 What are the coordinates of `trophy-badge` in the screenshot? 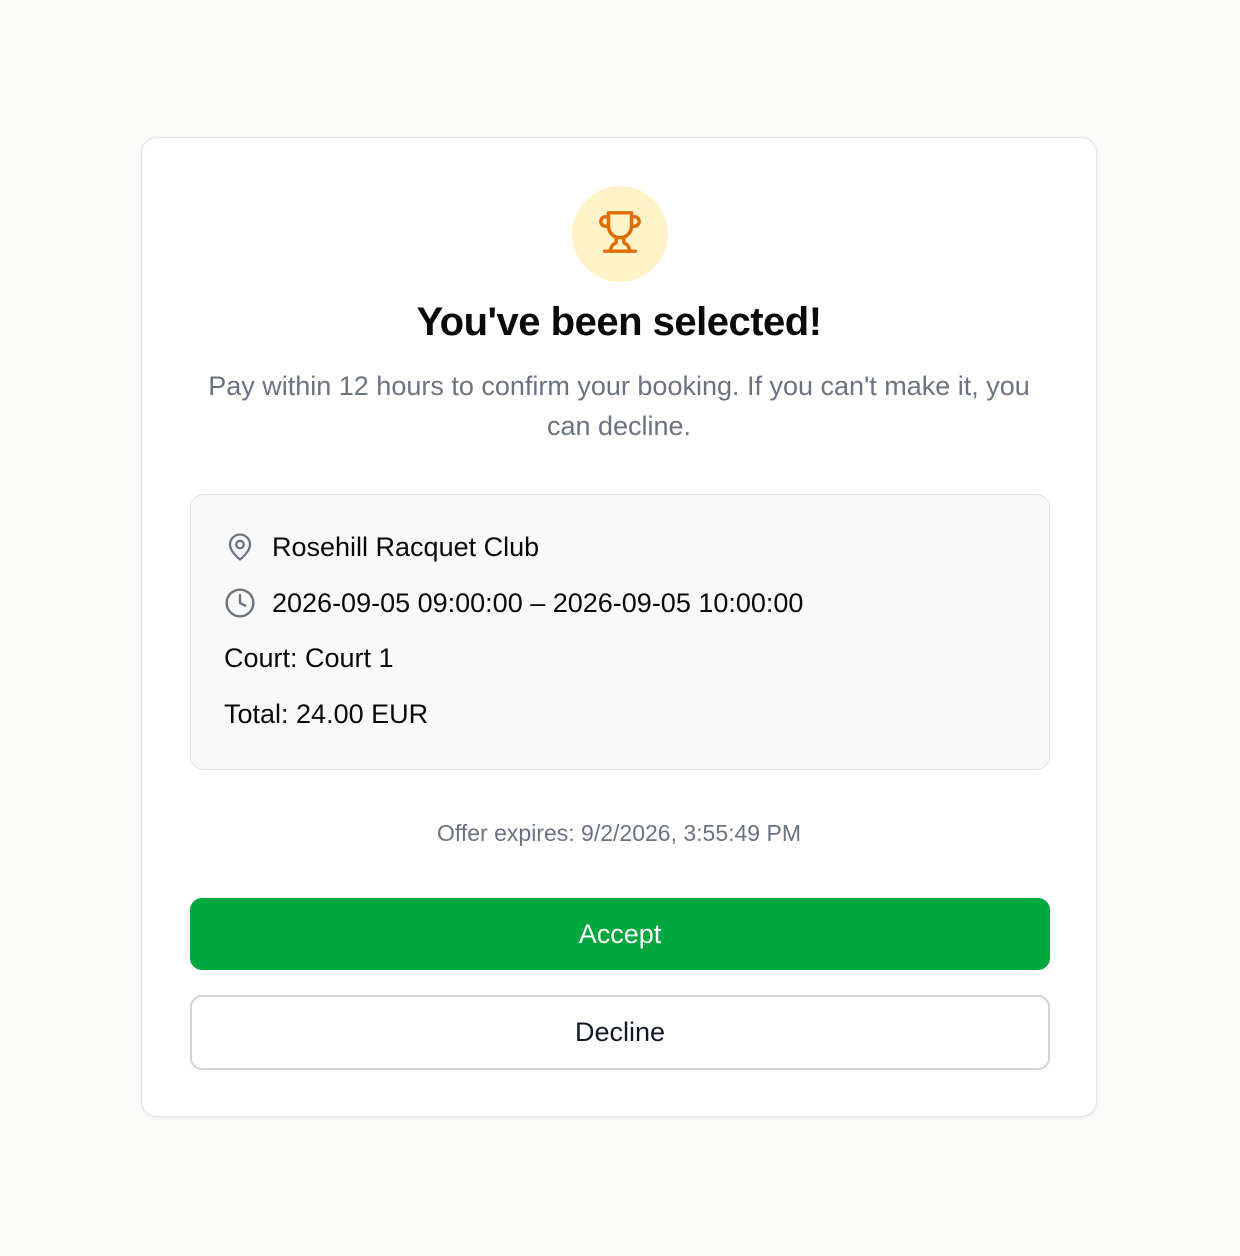 It's located at (620, 234).